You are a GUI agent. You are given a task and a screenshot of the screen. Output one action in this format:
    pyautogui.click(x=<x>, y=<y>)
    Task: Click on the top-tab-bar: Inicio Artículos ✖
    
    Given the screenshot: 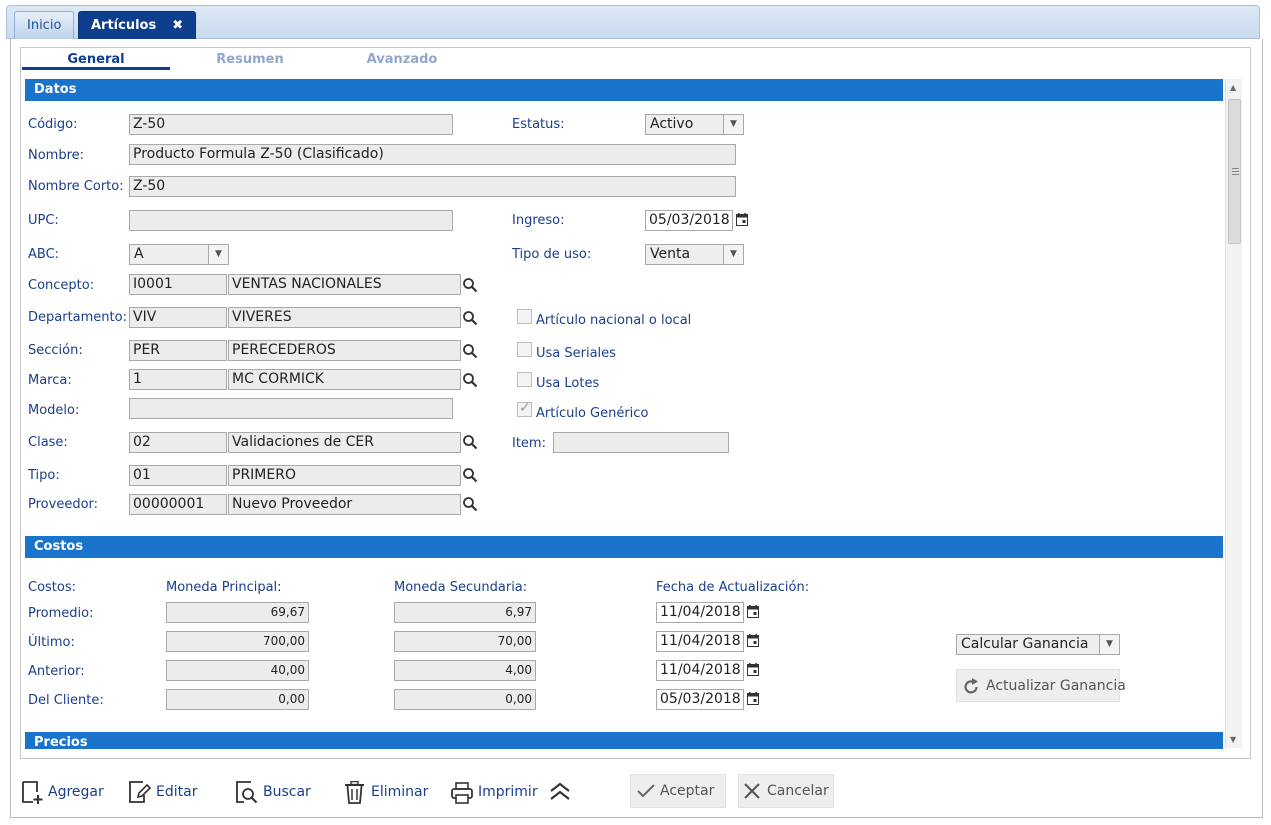 What is the action you would take?
    pyautogui.click(x=633, y=22)
    